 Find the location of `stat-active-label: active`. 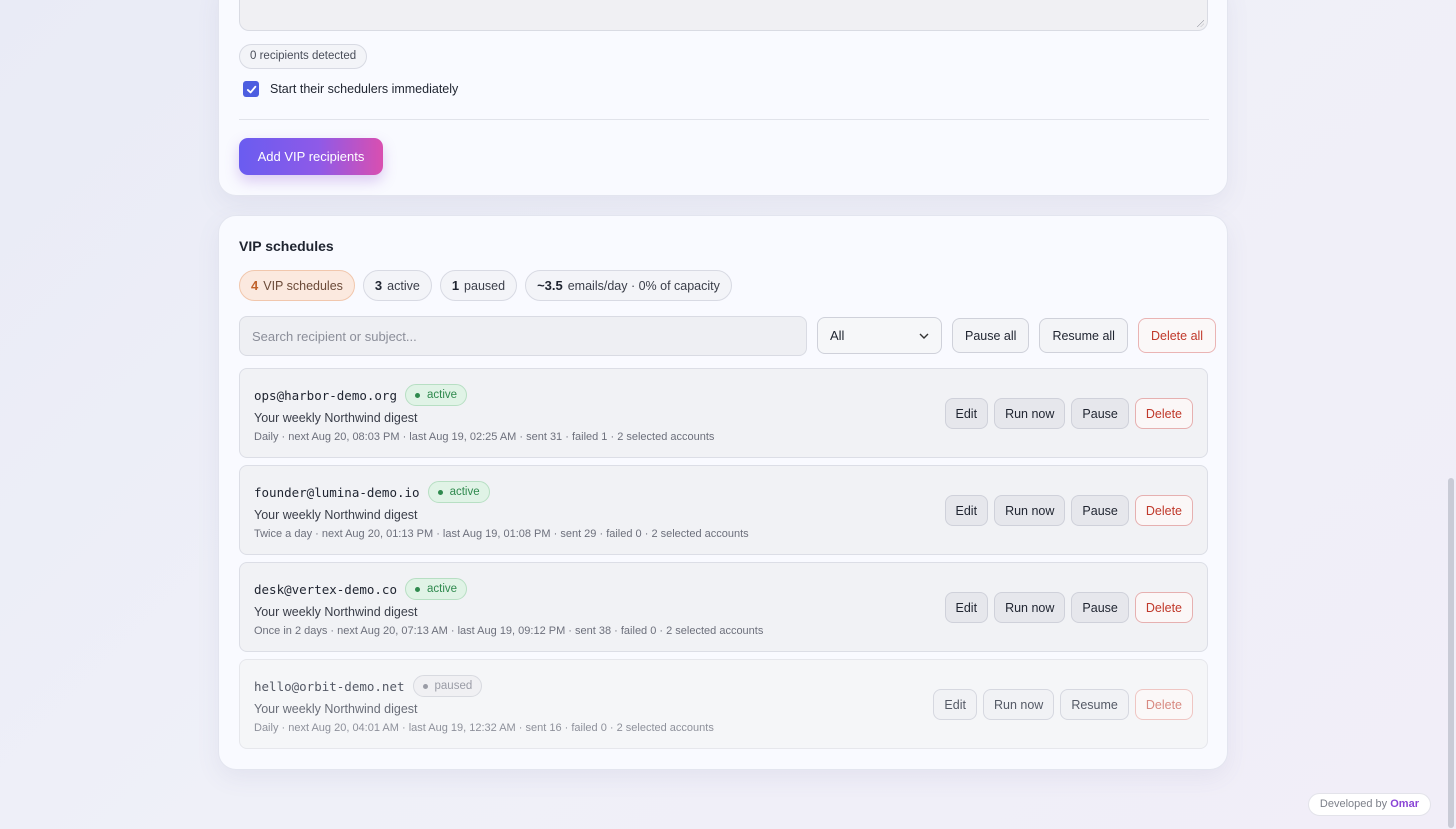

stat-active-label: active is located at coordinates (403, 286).